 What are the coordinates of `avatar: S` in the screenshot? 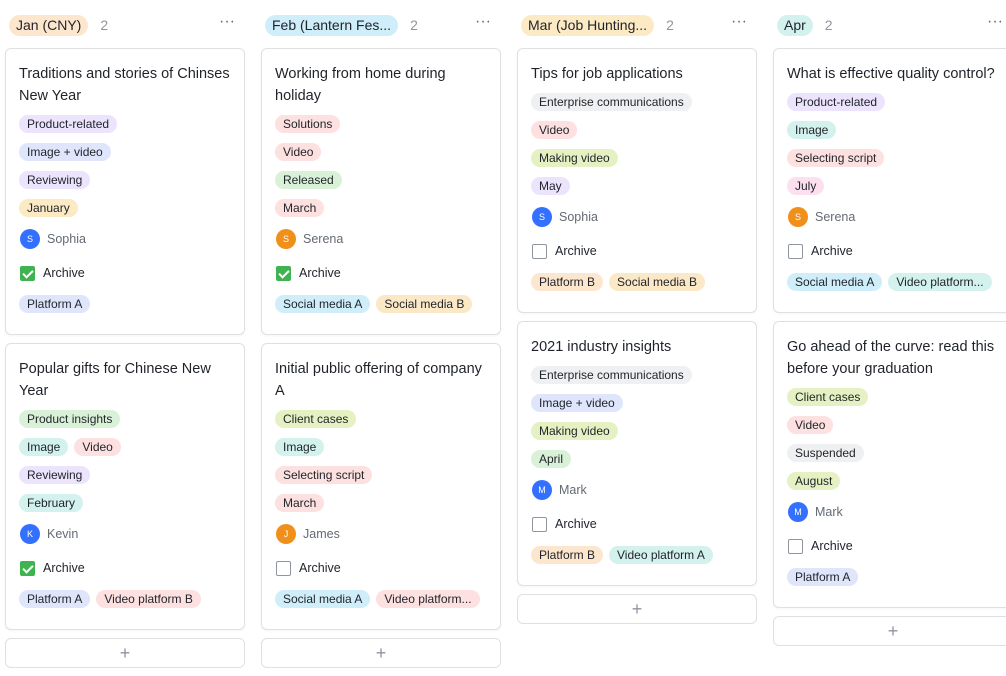 It's located at (542, 217).